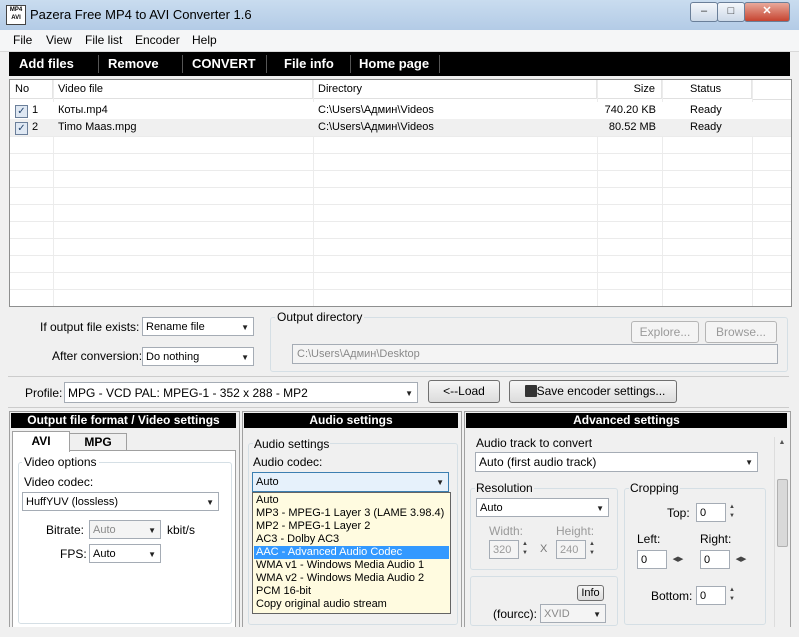 The image size is (799, 637). Describe the element at coordinates (504, 549) in the screenshot. I see `width-input: 320` at that location.